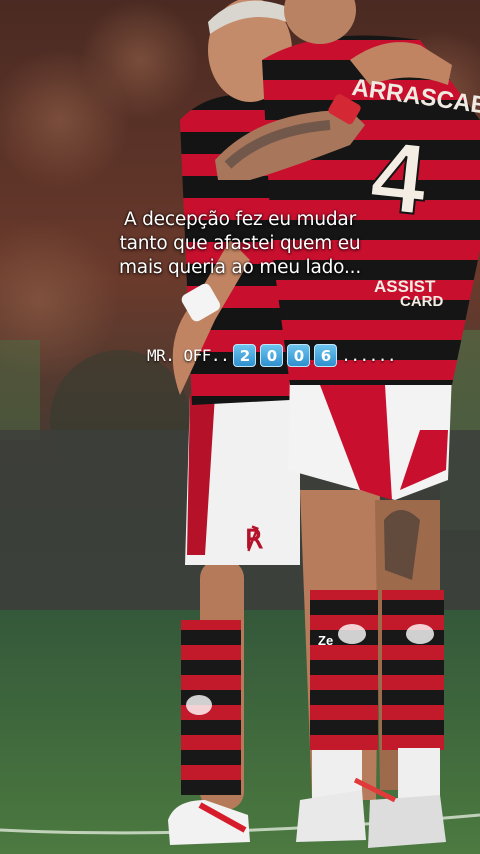 The image size is (480, 854). What do you see at coordinates (188, 355) in the screenshot?
I see `signature-prefix: MR. OFF..` at bounding box center [188, 355].